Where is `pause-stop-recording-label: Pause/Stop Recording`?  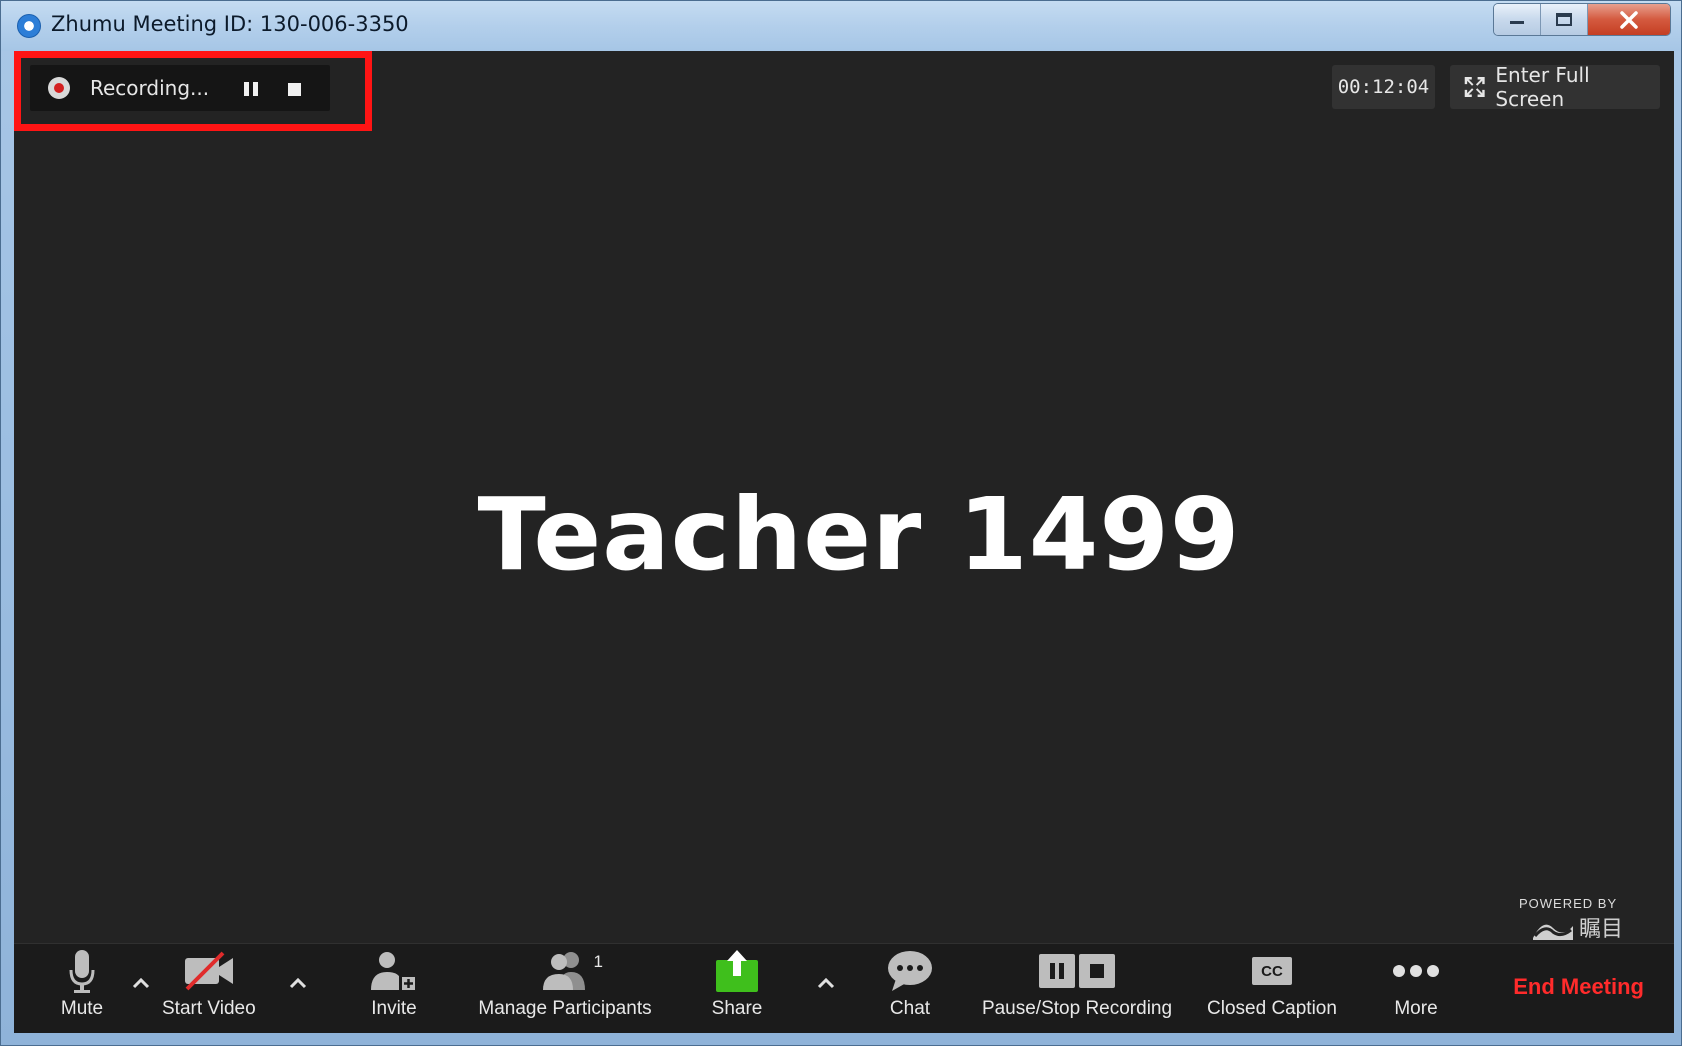 pause-stop-recording-label: Pause/Stop Recording is located at coordinates (1077, 1008).